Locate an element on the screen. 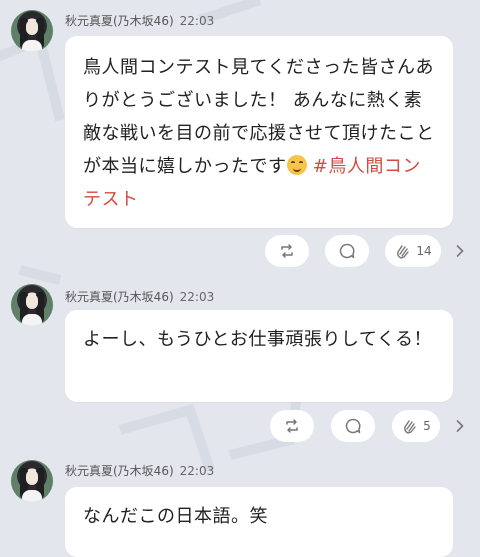 This screenshot has width=480, height=557. message-bubble: なんだこの日本語。笑 is located at coordinates (259, 522).